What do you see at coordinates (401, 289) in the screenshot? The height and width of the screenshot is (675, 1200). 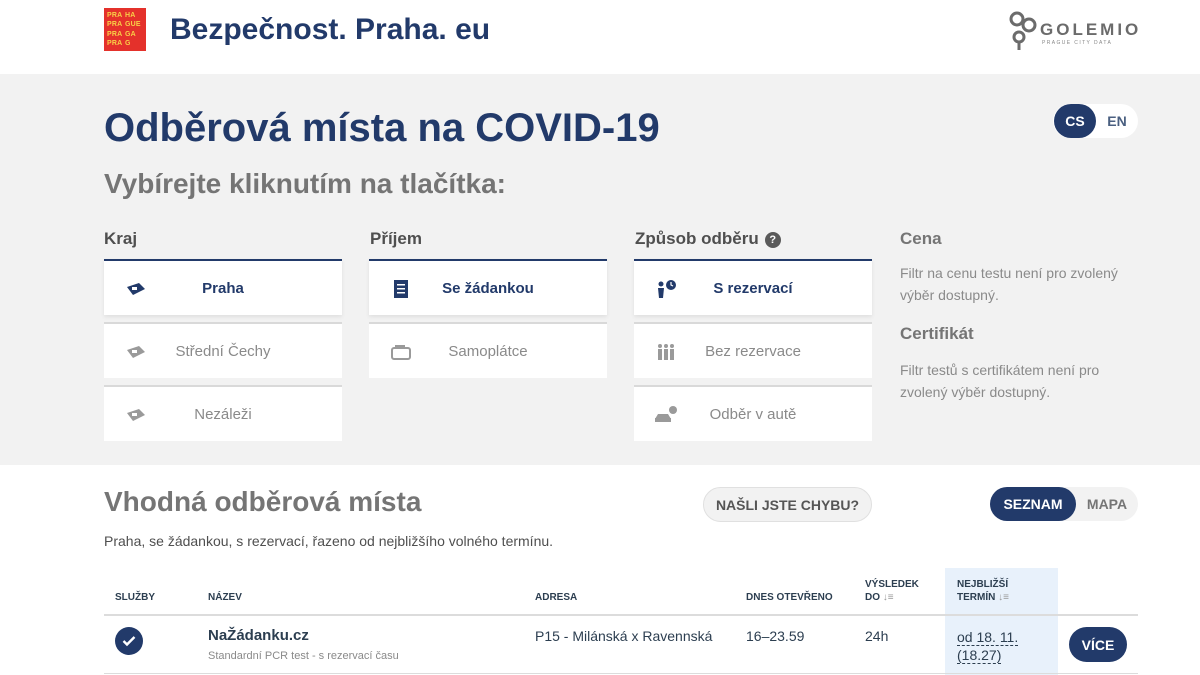 I see `document-icon` at bounding box center [401, 289].